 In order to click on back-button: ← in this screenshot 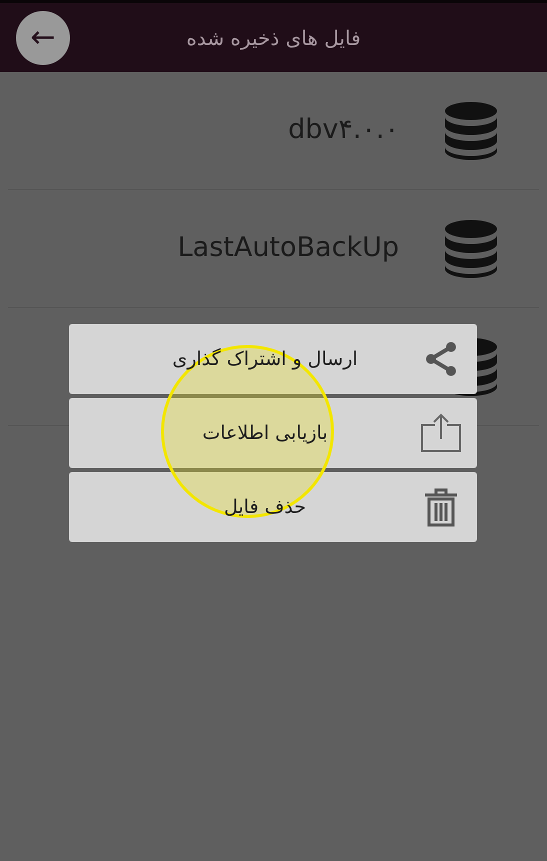, I will do `click(43, 37)`.